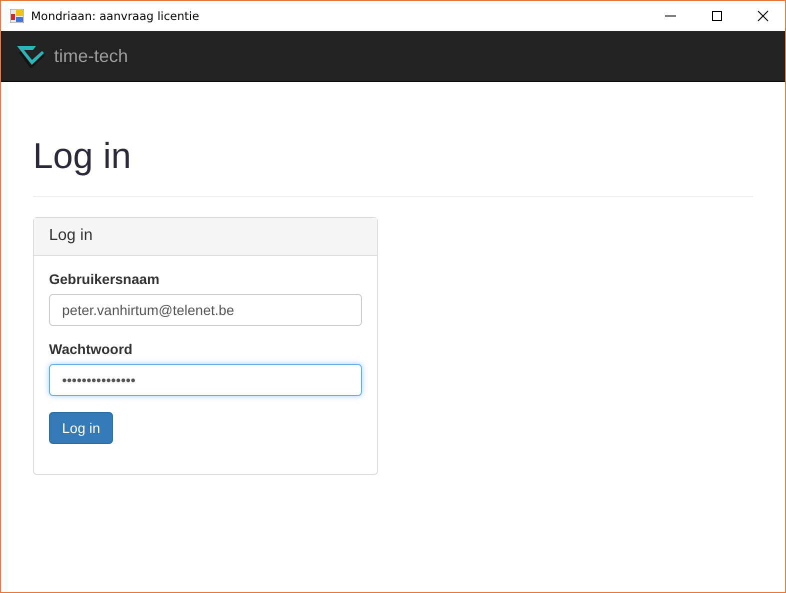  What do you see at coordinates (71, 235) in the screenshot?
I see `panel-title: Log in` at bounding box center [71, 235].